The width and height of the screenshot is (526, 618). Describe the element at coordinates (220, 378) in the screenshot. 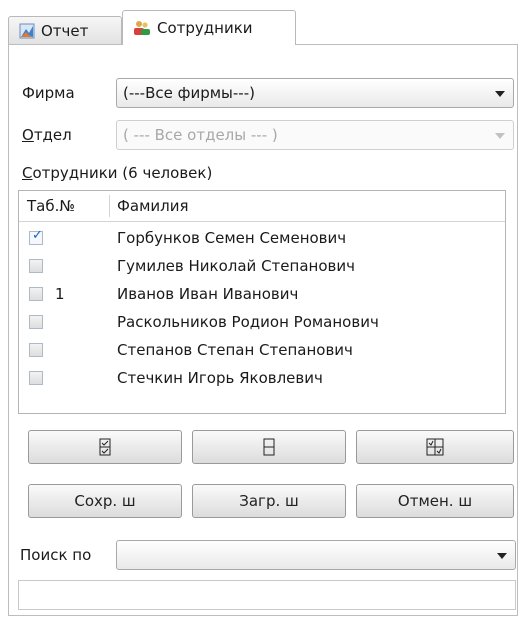

I see `row-surname: Стечкин Игорь Яковлевич` at that location.